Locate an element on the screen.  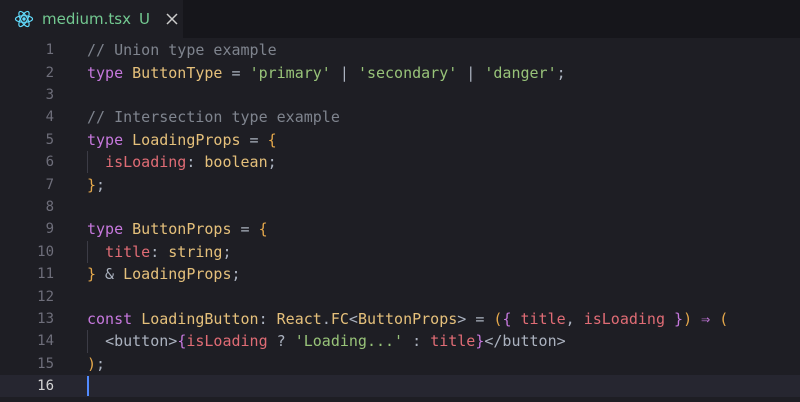
line-number: 16 is located at coordinates (45, 386).